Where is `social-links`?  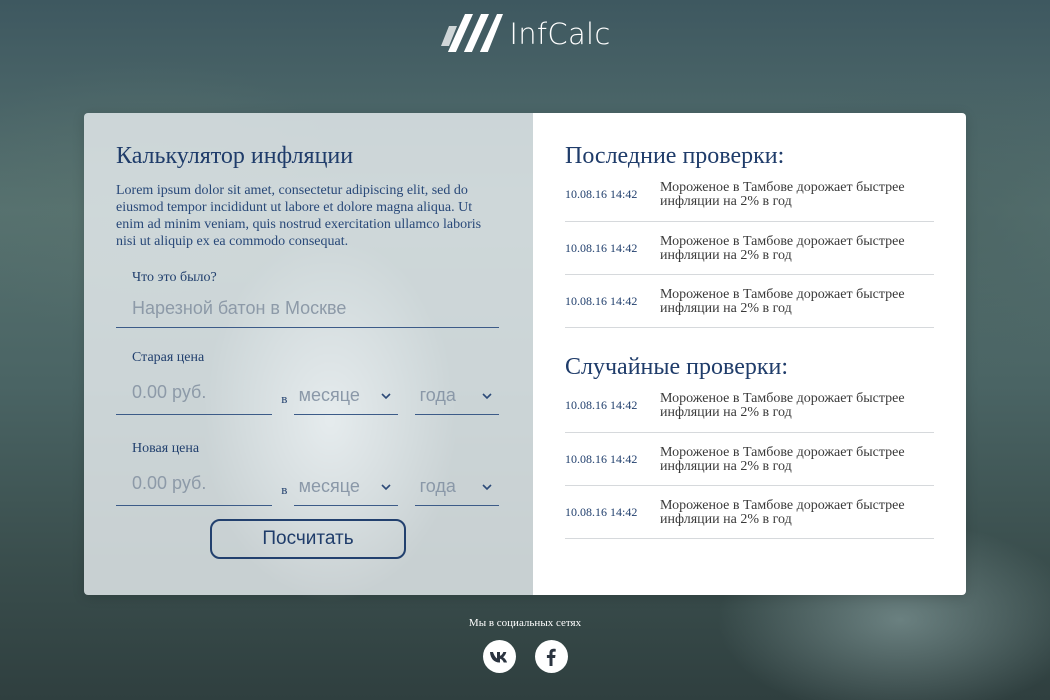
social-links is located at coordinates (525, 656).